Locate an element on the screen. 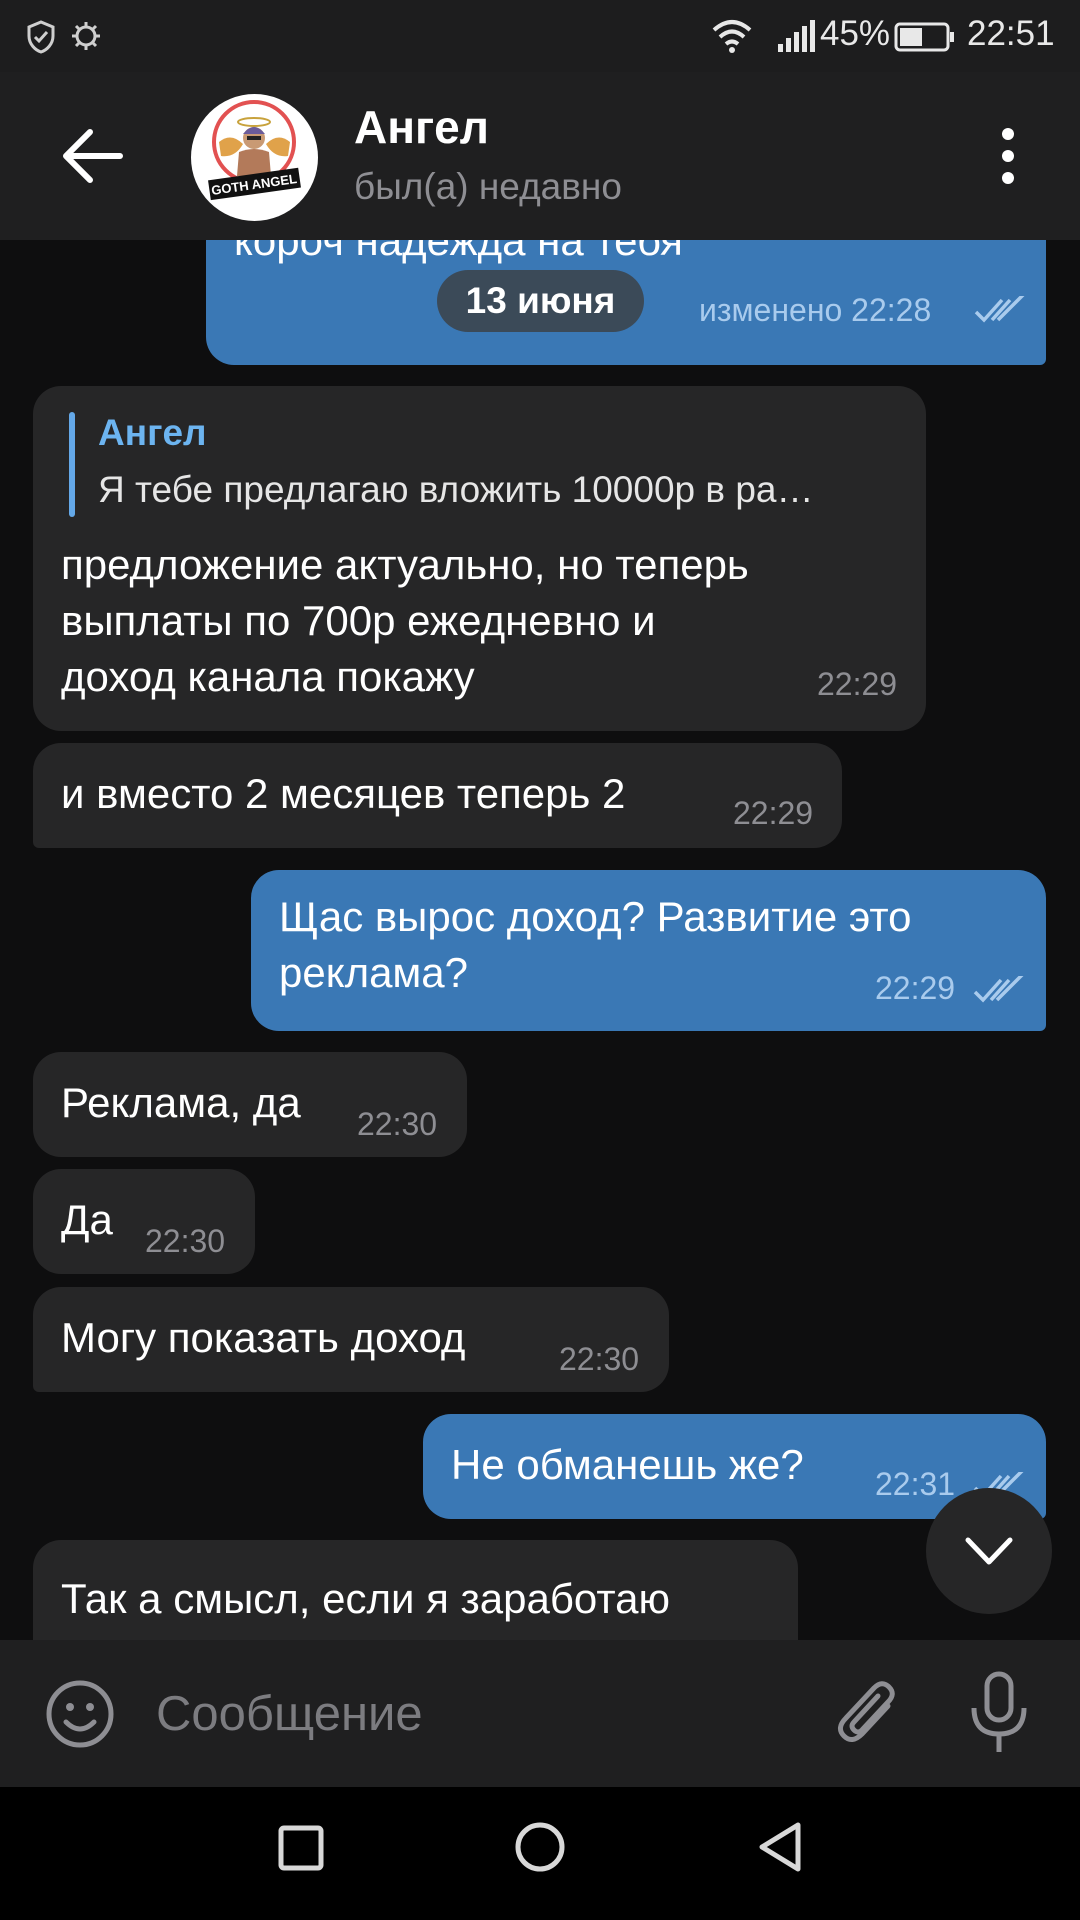 The width and height of the screenshot is (1080, 1920). battery-icon is located at coordinates (924, 37).